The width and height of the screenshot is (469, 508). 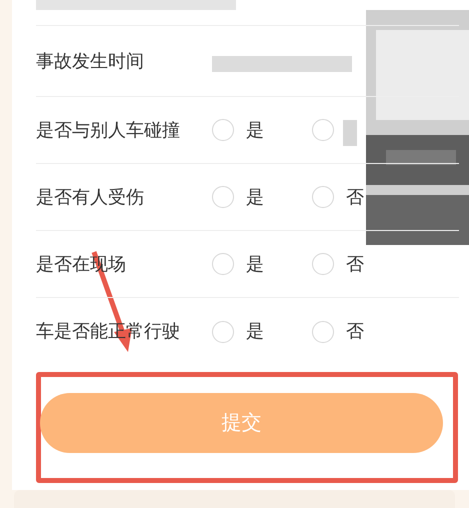 What do you see at coordinates (90, 61) in the screenshot?
I see `field-label: 事故发生时间` at bounding box center [90, 61].